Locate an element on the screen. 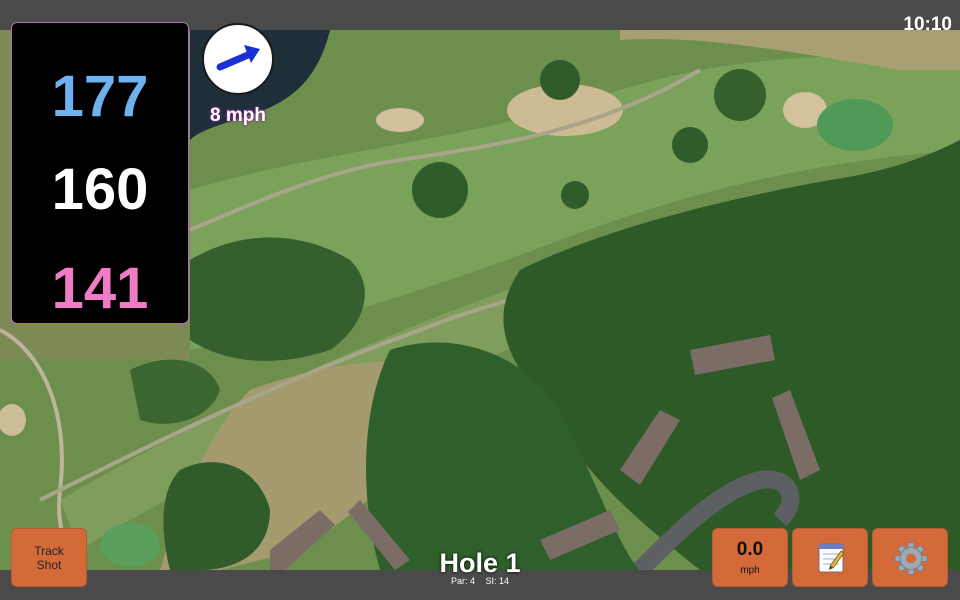 The height and width of the screenshot is (600, 960). notes-button is located at coordinates (830, 557).